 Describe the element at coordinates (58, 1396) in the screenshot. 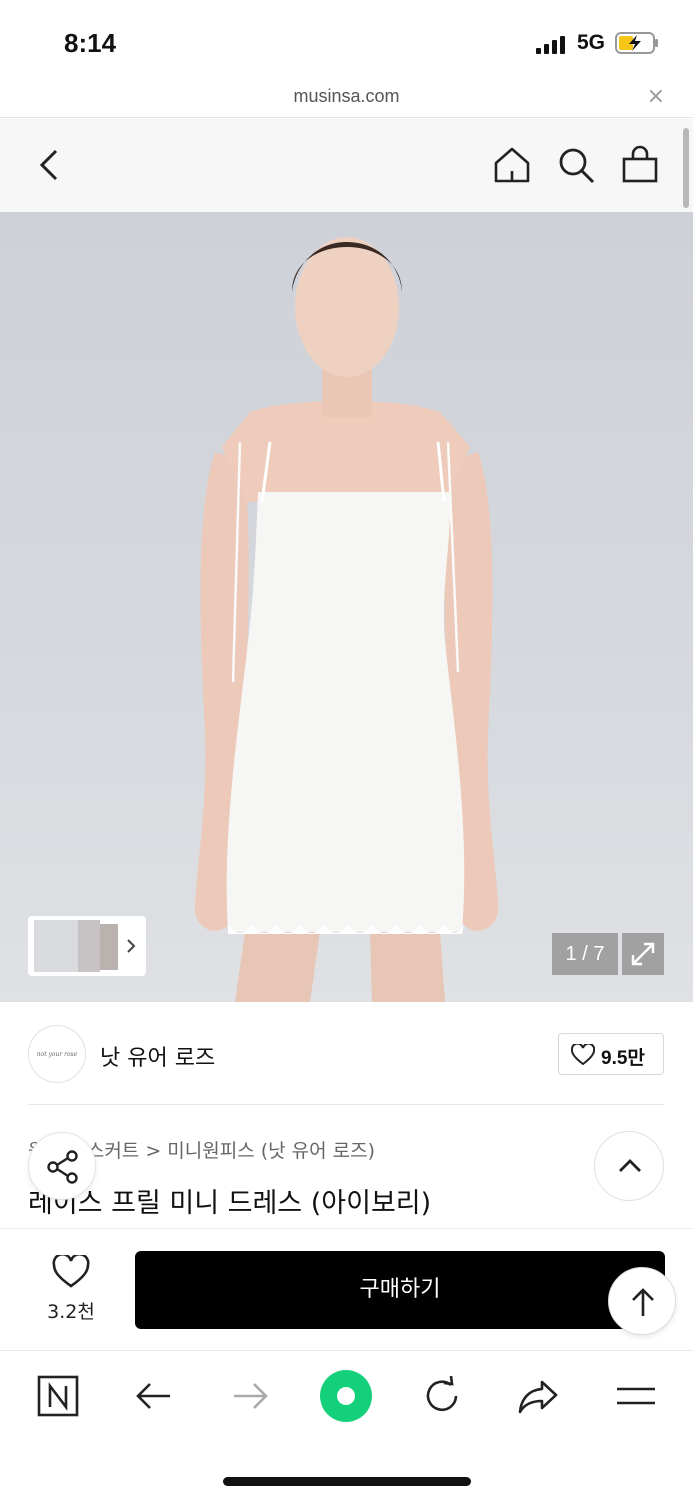

I see `naver-icon` at that location.